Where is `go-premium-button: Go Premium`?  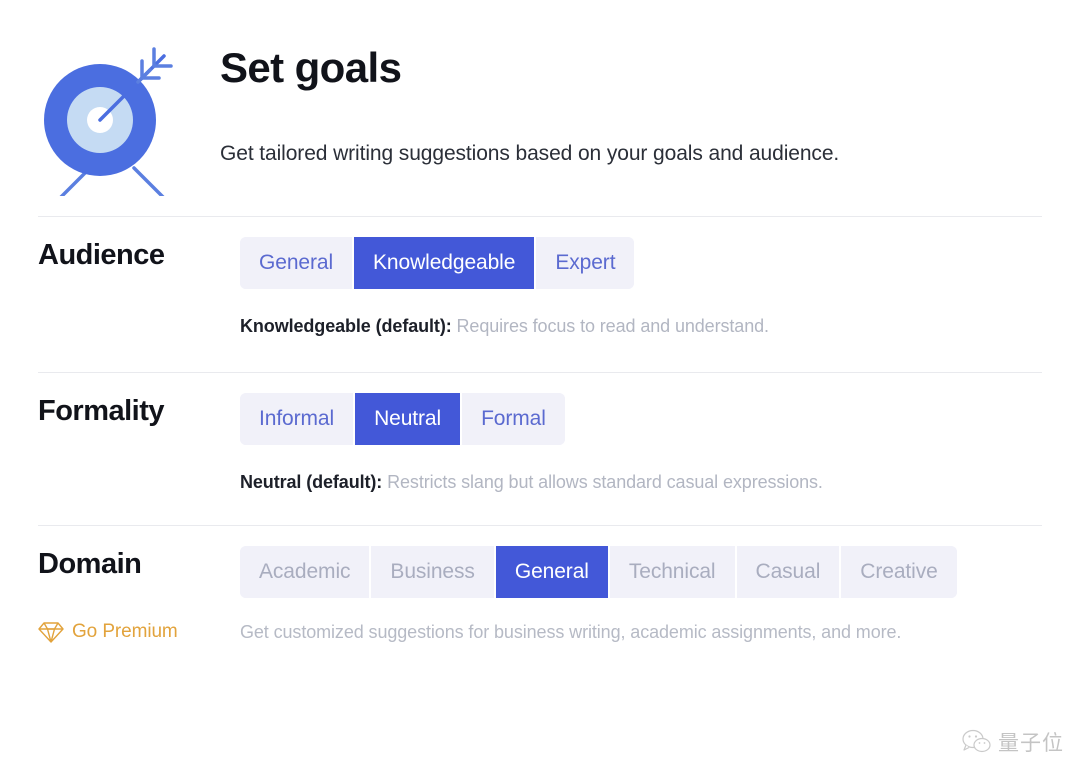 go-premium-button: Go Premium is located at coordinates (139, 632).